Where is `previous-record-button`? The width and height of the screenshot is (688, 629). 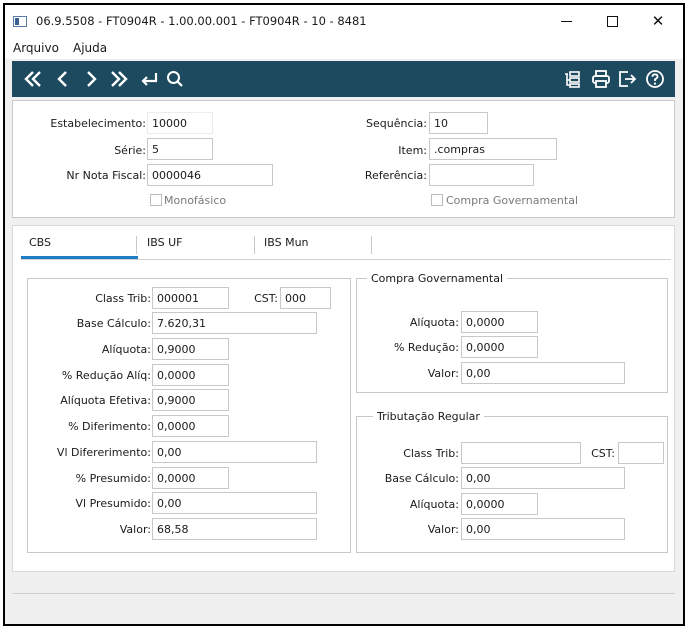
previous-record-button is located at coordinates (63, 79).